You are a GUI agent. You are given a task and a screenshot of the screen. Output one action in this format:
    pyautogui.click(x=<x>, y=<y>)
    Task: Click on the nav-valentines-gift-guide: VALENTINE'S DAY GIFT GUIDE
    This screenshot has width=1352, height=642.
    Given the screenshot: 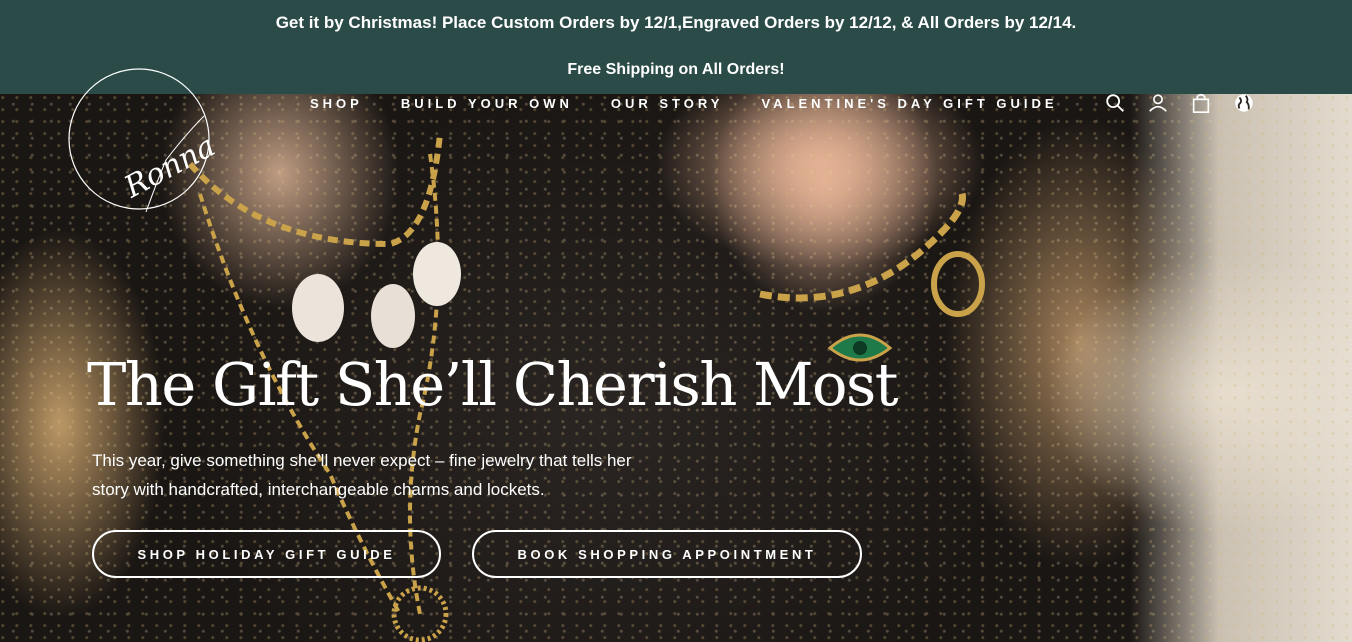 What is the action you would take?
    pyautogui.click(x=909, y=103)
    